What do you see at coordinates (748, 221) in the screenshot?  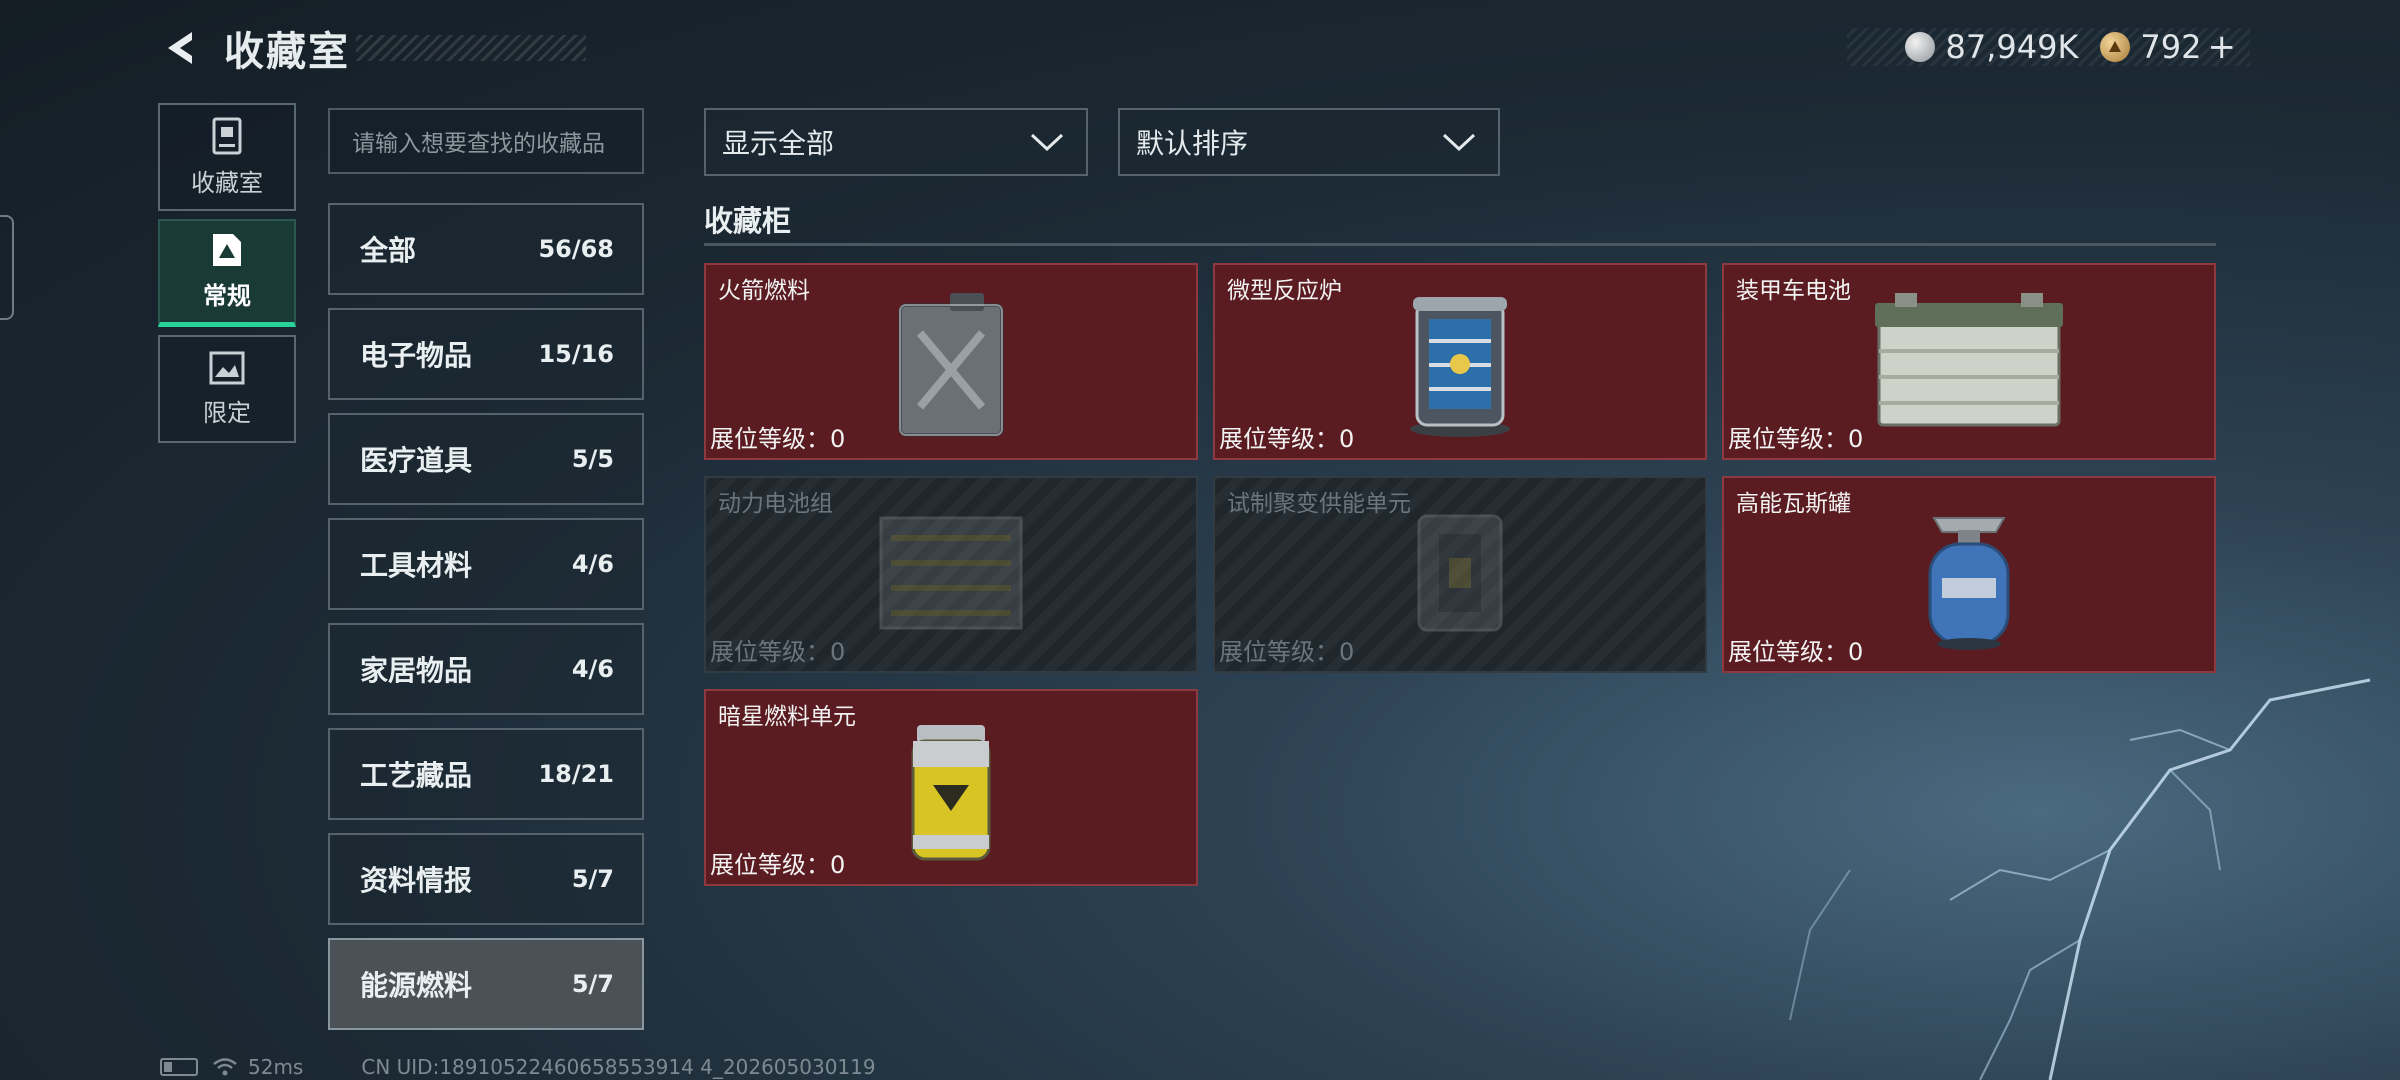 I see `section-title: 收藏柜` at bounding box center [748, 221].